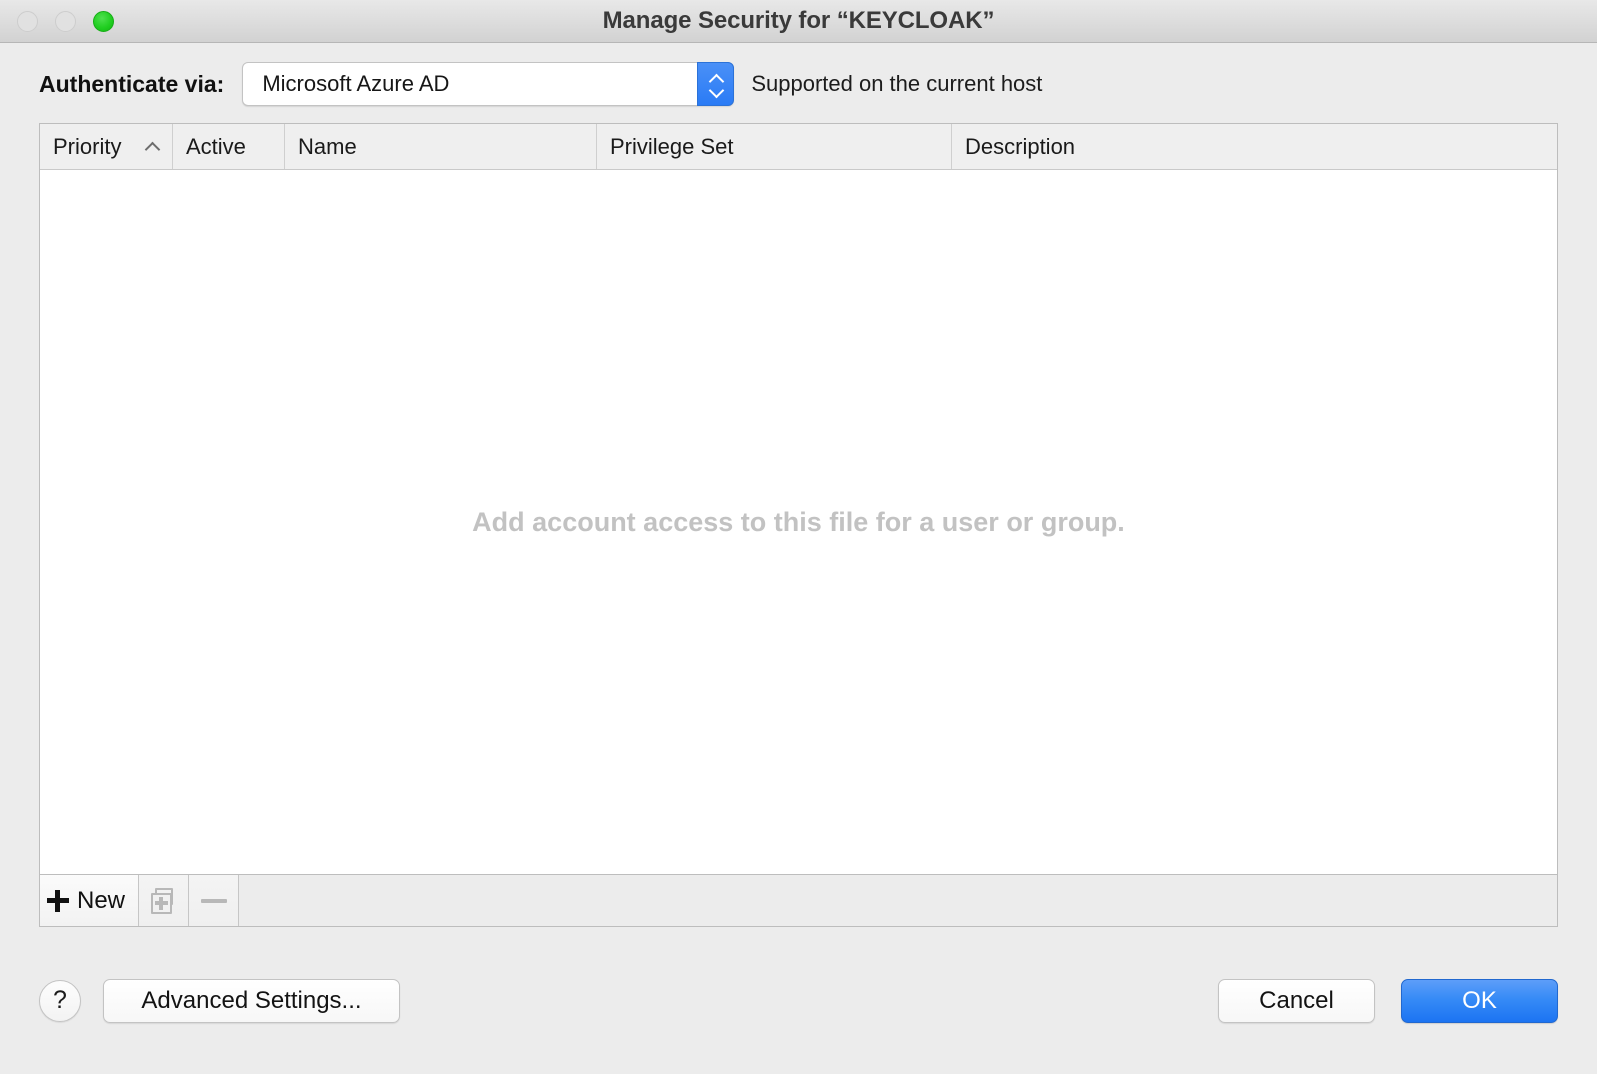 The height and width of the screenshot is (1074, 1597). I want to click on plus-icon, so click(57, 900).